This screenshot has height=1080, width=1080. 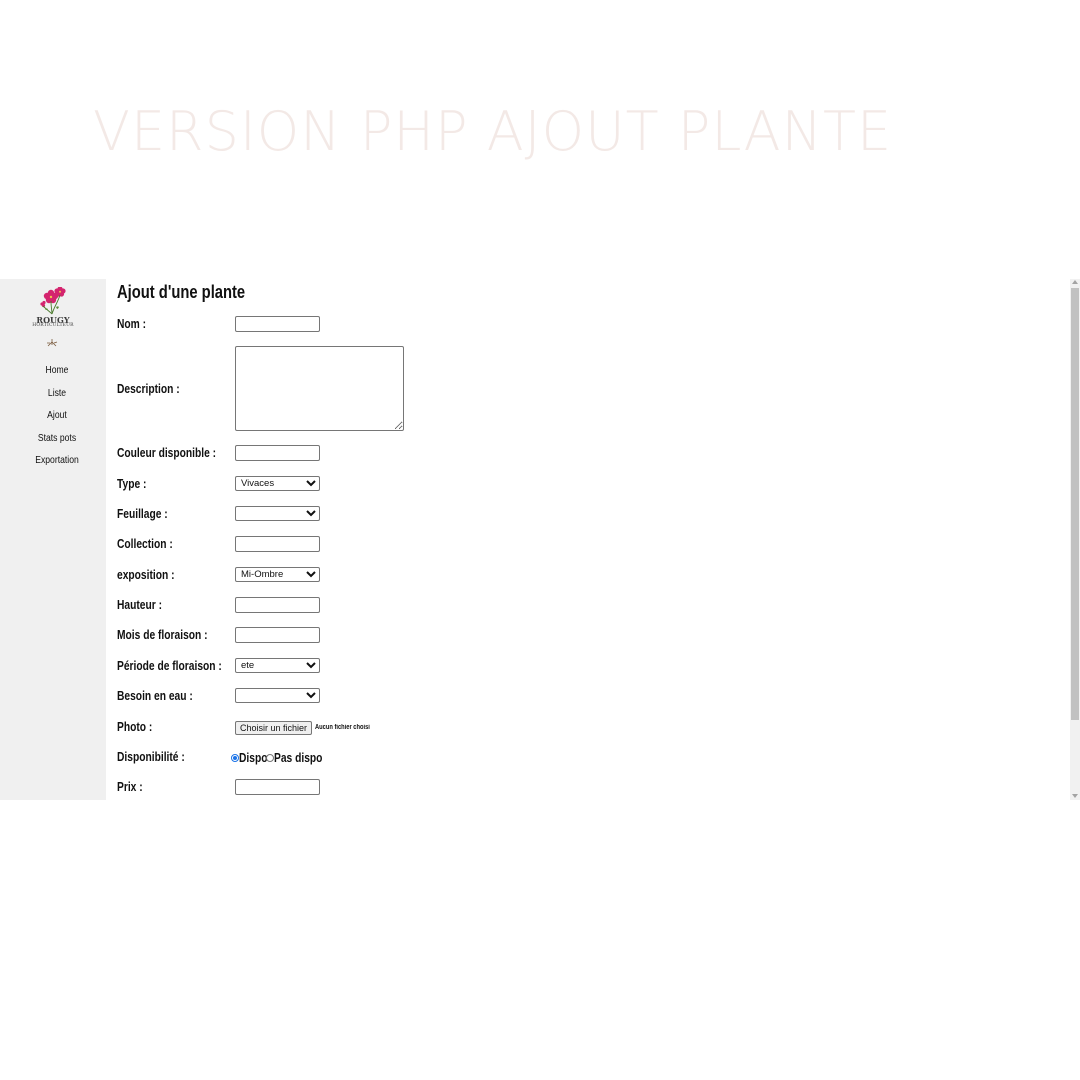 What do you see at coordinates (135, 727) in the screenshot?
I see `photo-label: Photo :` at bounding box center [135, 727].